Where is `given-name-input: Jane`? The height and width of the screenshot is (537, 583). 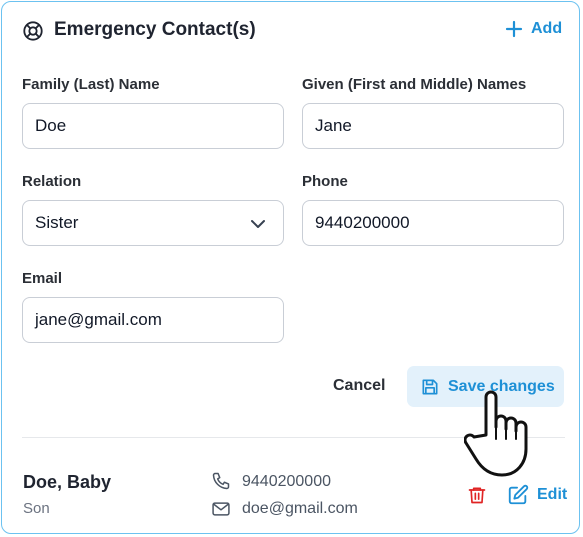
given-name-input: Jane is located at coordinates (433, 126).